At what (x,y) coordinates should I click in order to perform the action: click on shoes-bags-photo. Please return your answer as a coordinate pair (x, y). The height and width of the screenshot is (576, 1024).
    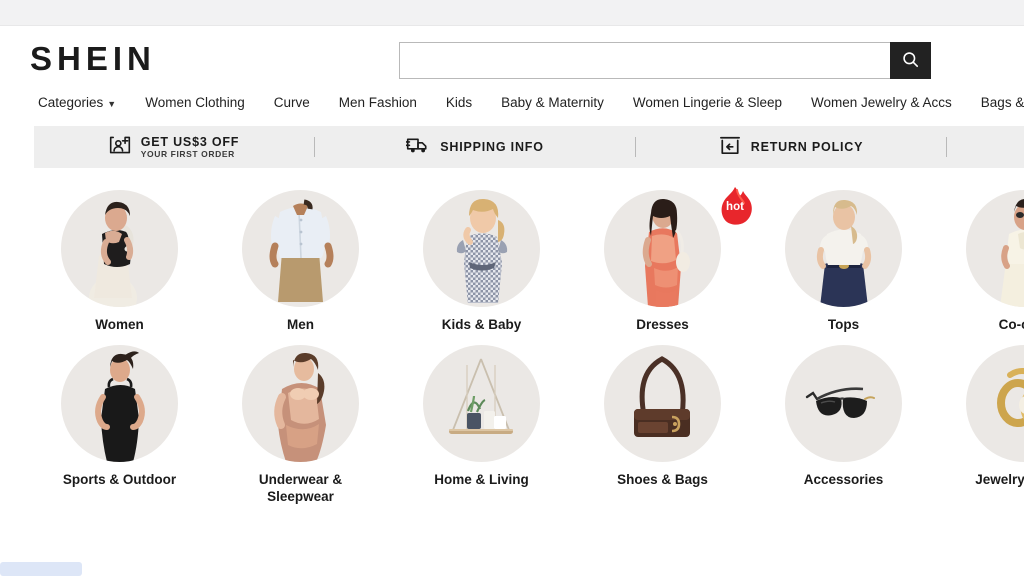
    Looking at the image, I should click on (662, 403).